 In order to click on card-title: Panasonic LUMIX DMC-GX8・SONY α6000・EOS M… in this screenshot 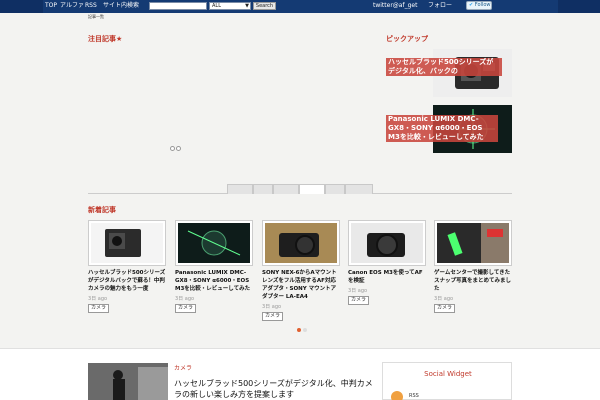, I will do `click(214, 281)`.